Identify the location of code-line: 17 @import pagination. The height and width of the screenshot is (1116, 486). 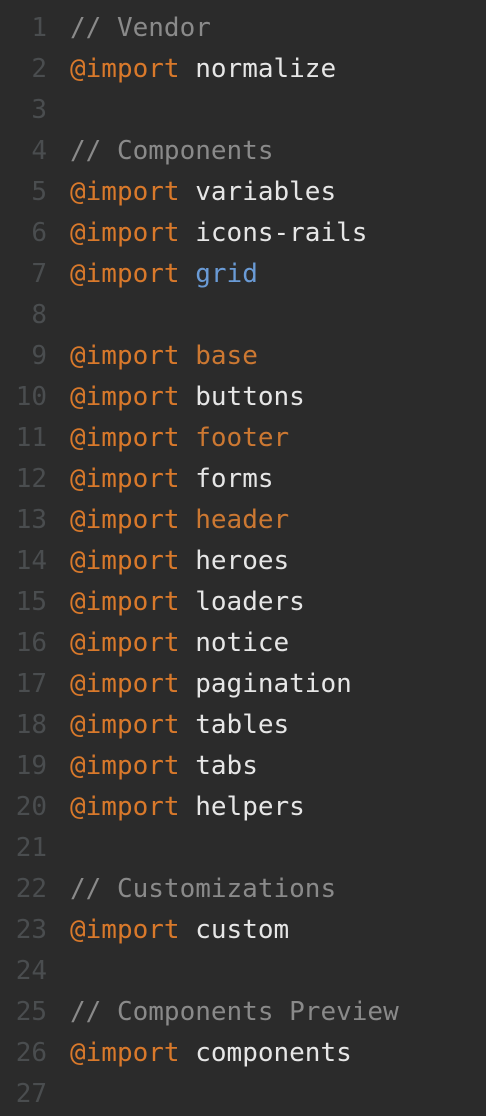
(243, 684).